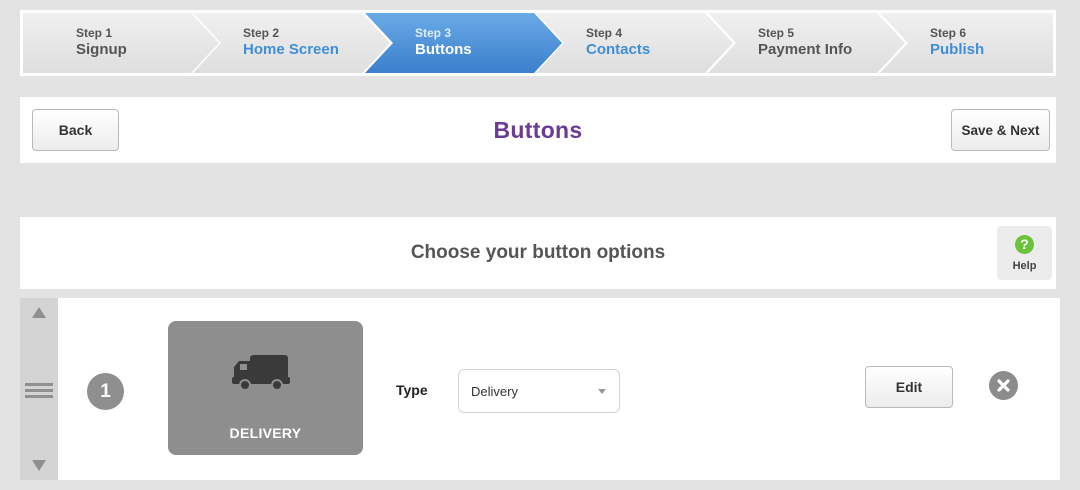  I want to click on step-signup: Step 1 Signup, so click(121, 43).